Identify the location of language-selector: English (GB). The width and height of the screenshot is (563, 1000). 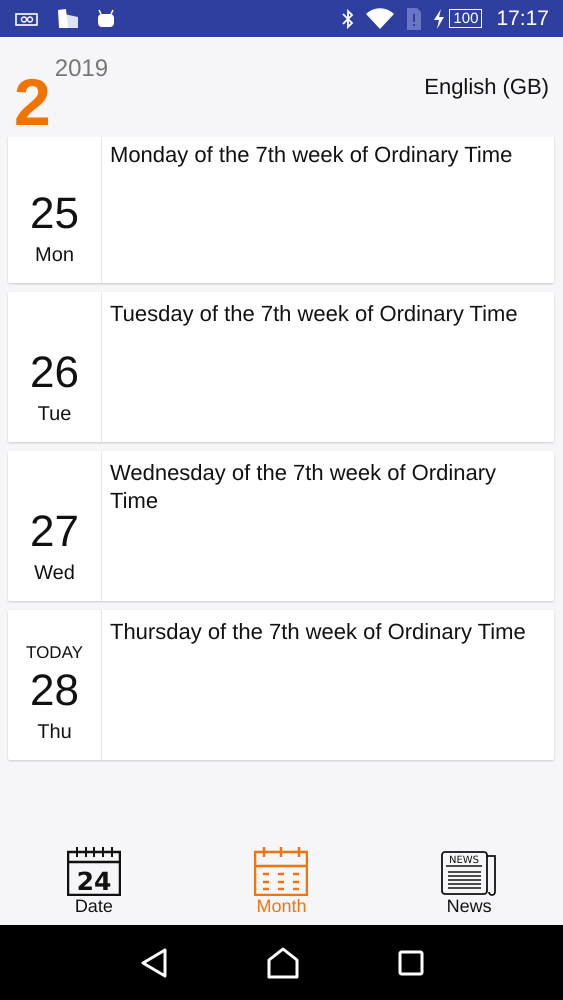
(486, 87).